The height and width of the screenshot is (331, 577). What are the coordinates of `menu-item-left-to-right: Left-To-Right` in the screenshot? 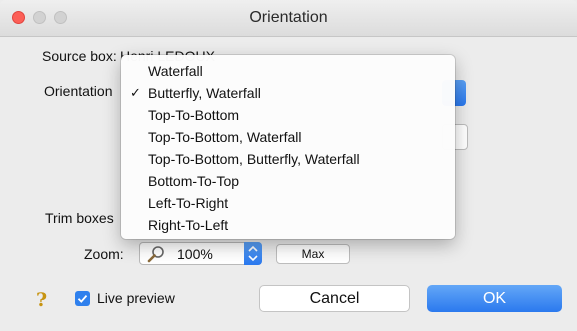 It's located at (288, 203).